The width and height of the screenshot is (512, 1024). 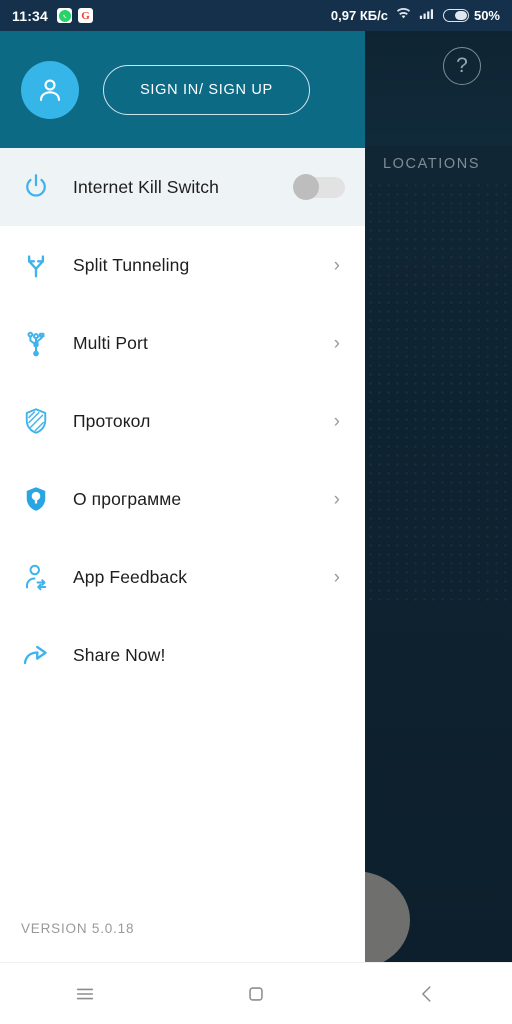 I want to click on menu-item-label: О программе, so click(x=127, y=498).